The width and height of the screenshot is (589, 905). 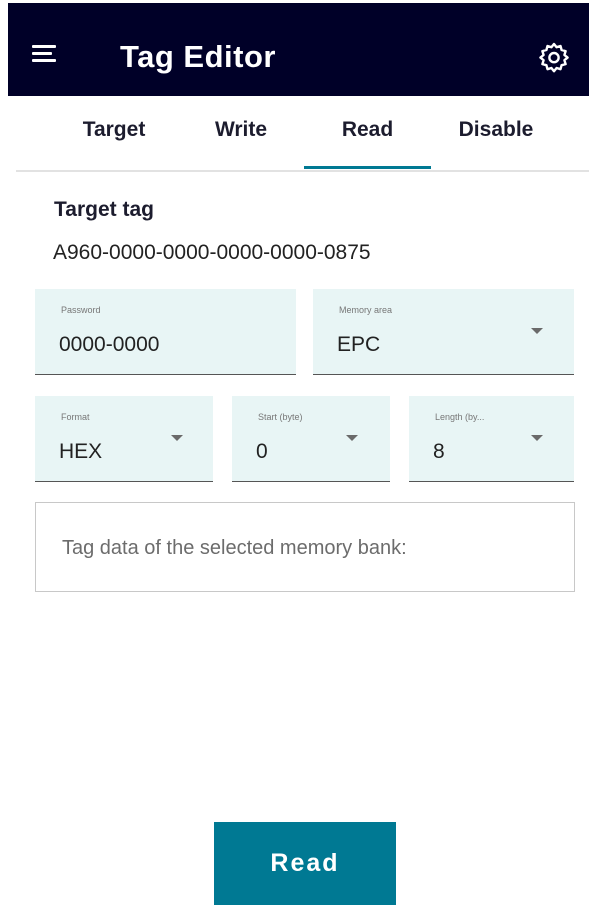 I want to click on password-label: Password, so click(x=81, y=310).